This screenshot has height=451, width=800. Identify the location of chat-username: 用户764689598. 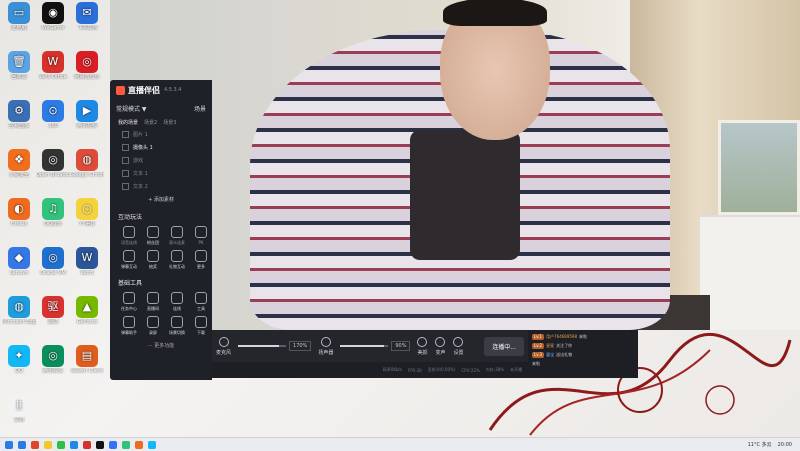
(561, 337).